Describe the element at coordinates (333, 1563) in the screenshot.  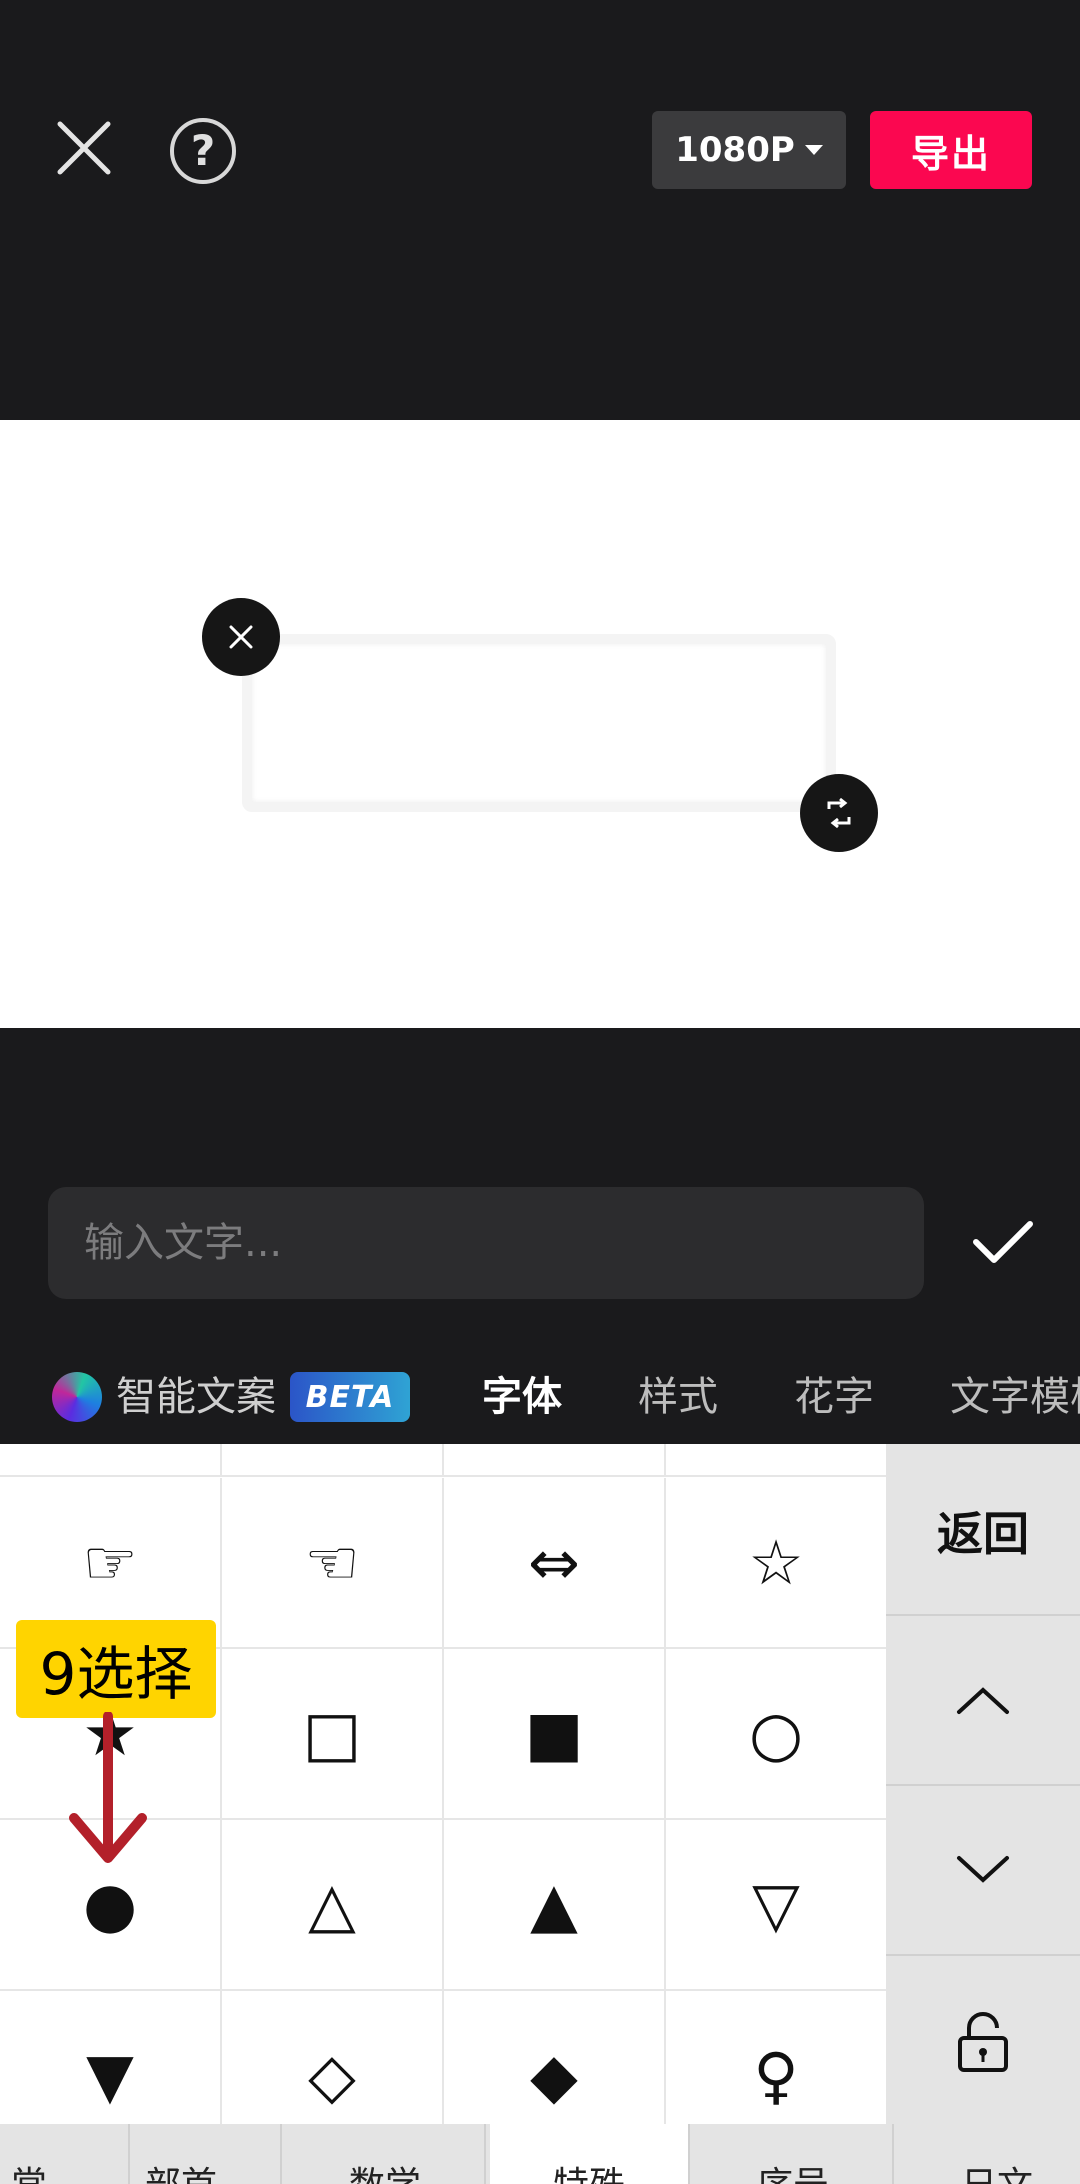
I see `symbol-key: ☜` at that location.